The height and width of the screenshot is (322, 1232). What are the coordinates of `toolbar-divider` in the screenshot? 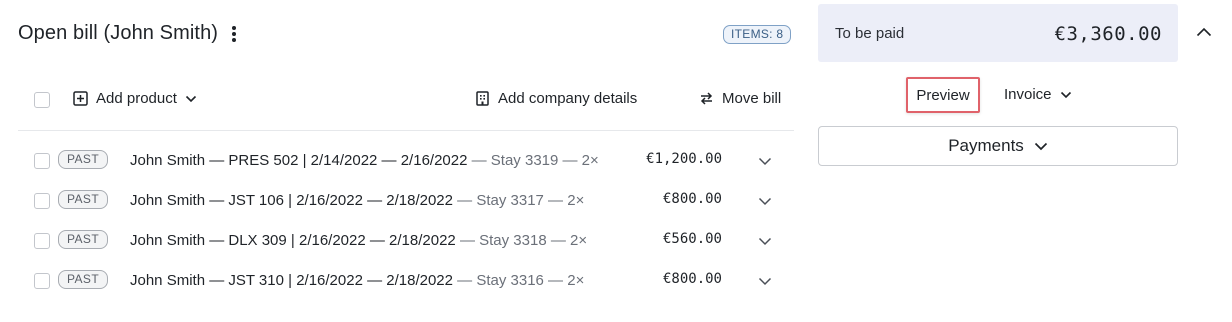 It's located at (406, 130).